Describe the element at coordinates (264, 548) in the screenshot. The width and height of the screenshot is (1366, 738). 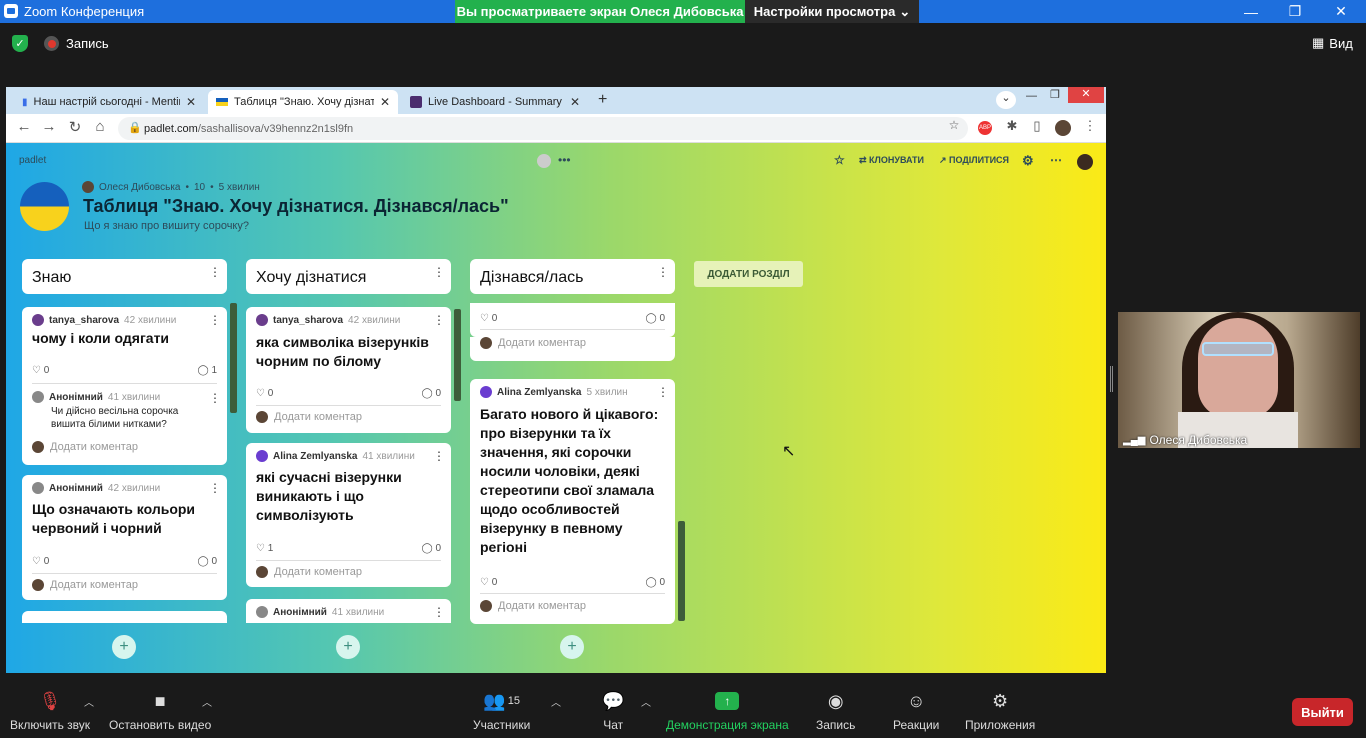
I see `like-button: ♡ 1` at that location.